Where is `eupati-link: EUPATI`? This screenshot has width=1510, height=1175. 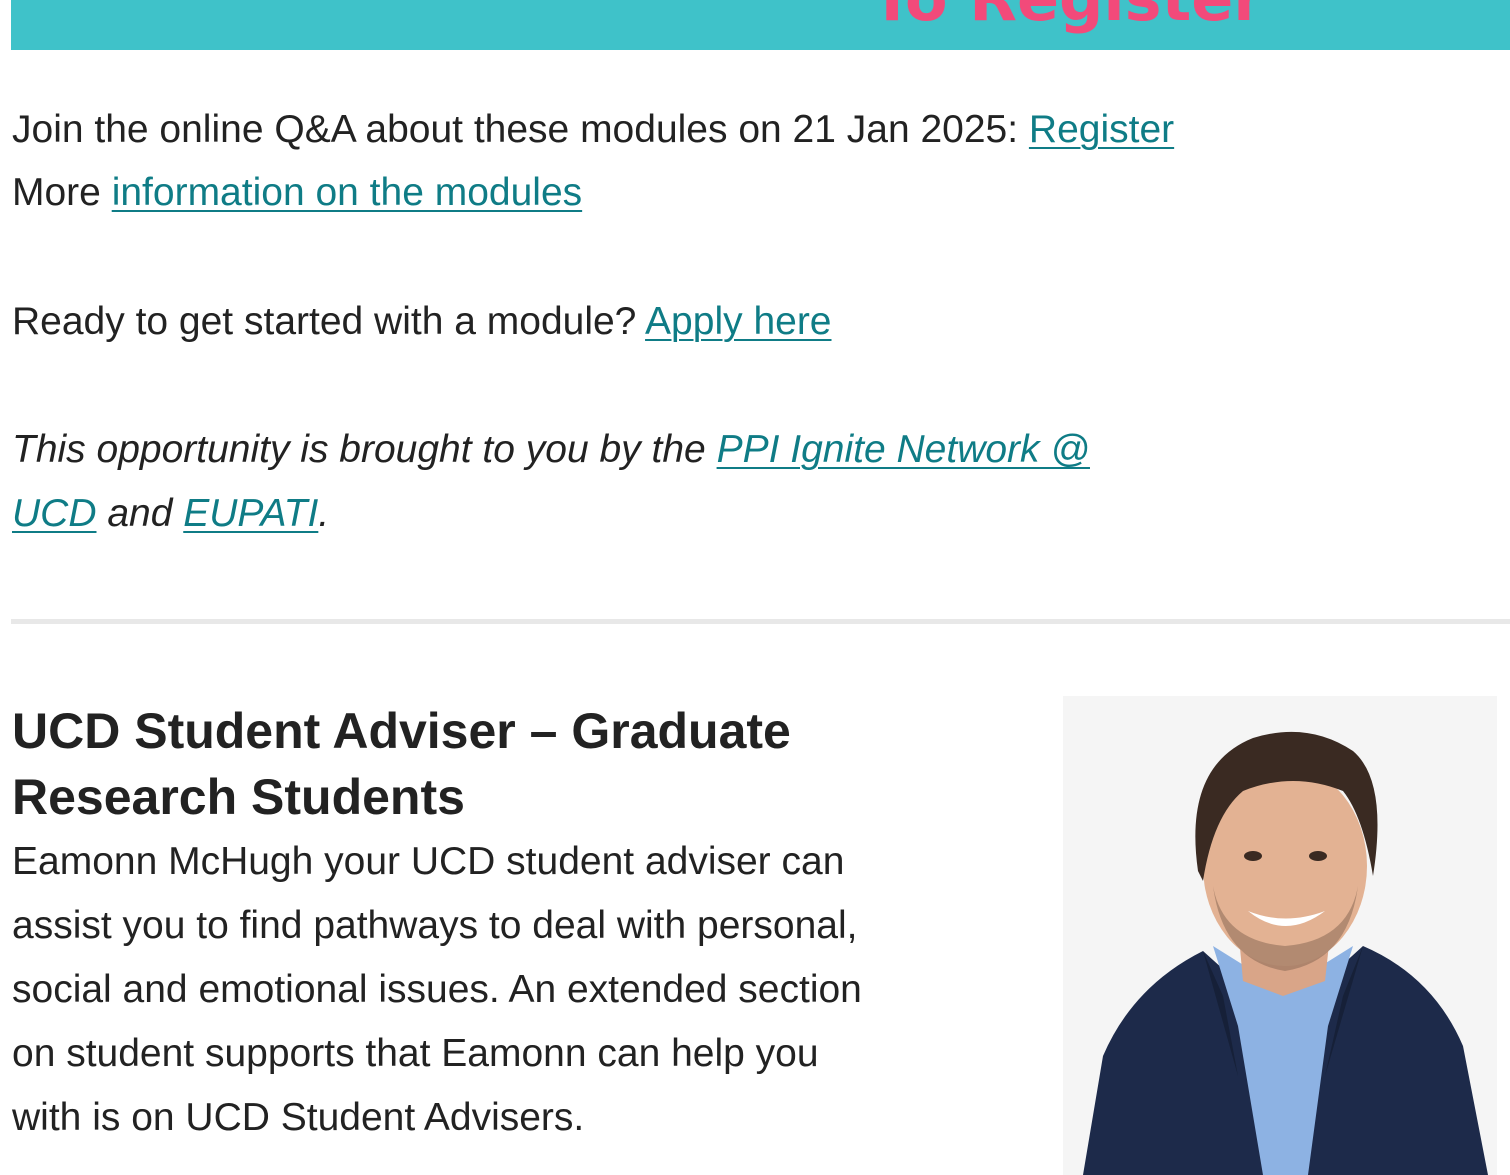 eupati-link: EUPATI is located at coordinates (250, 513).